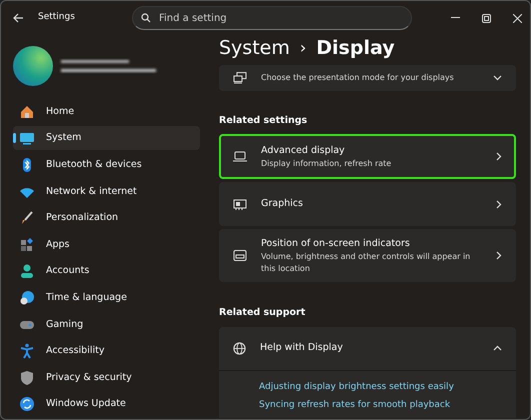  Describe the element at coordinates (106, 165) in the screenshot. I see `sidebar-item: Bluetooth & devices` at that location.